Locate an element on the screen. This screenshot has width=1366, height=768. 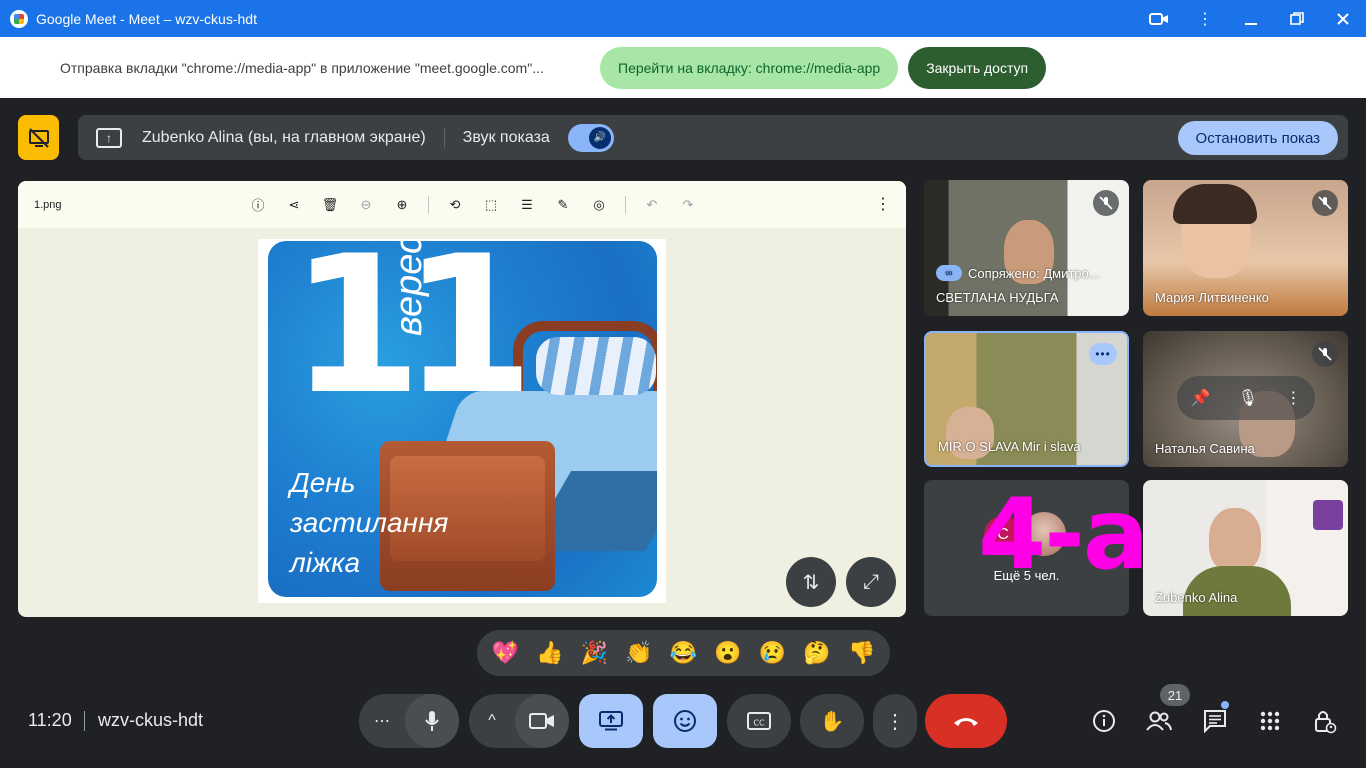
screen-share-off-icon is located at coordinates (38, 137).